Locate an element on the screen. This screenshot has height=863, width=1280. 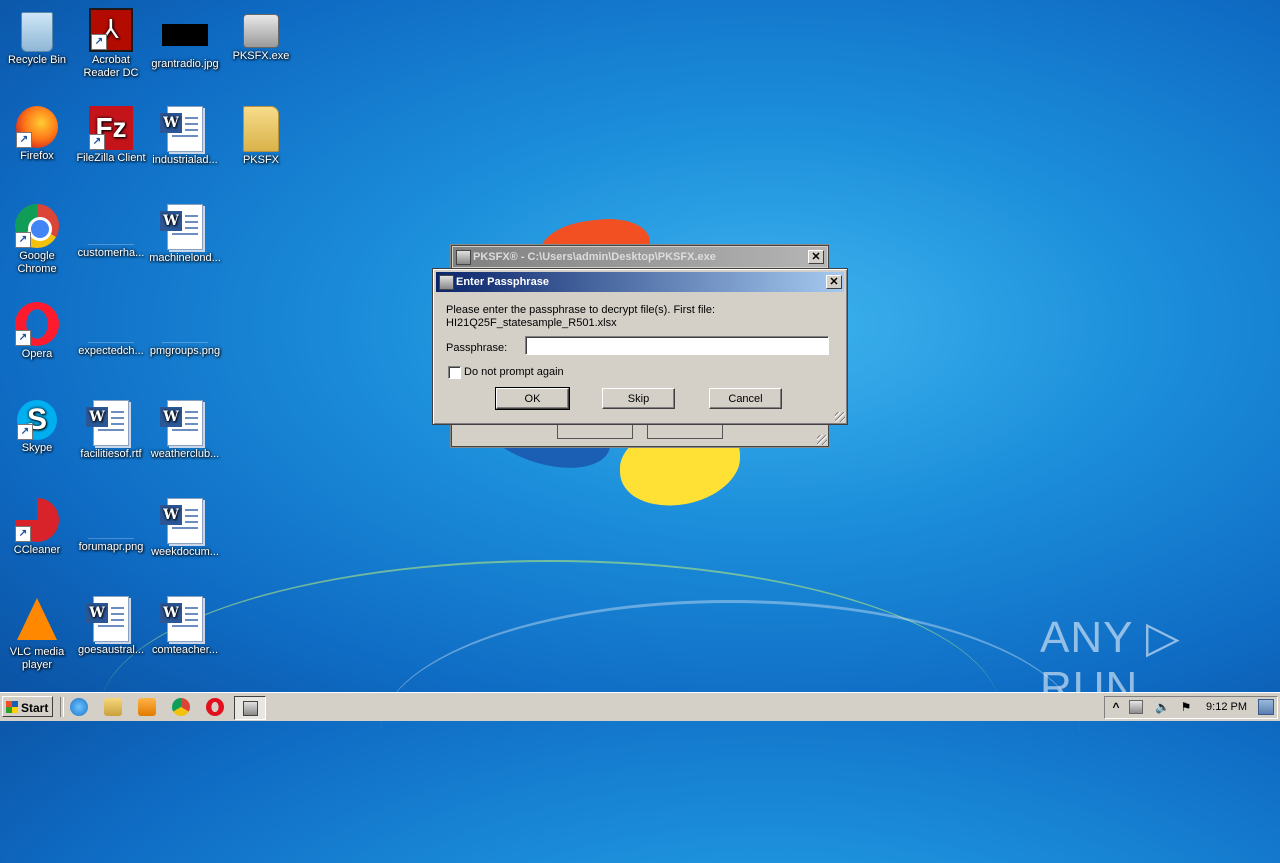
desktop-icon-pksfx-exe: PKSFX.exe is located at coordinates (261, 33).